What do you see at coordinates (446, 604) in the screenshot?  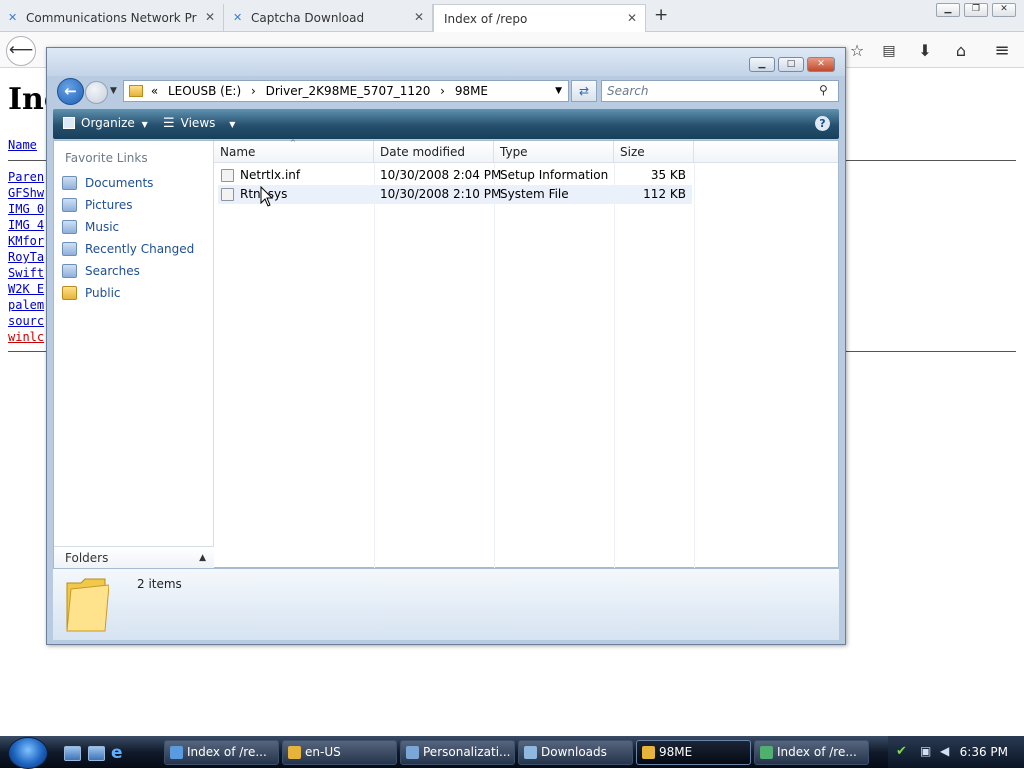 I see `details-pane: 2 items` at bounding box center [446, 604].